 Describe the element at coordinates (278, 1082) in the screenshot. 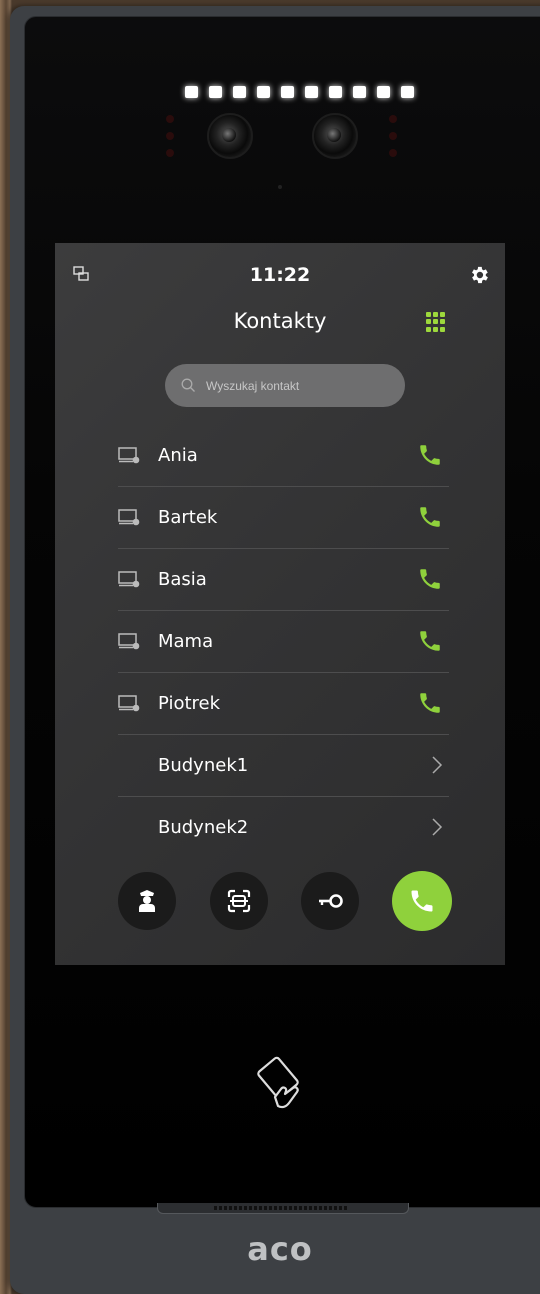

I see `rfid-card-icon` at that location.